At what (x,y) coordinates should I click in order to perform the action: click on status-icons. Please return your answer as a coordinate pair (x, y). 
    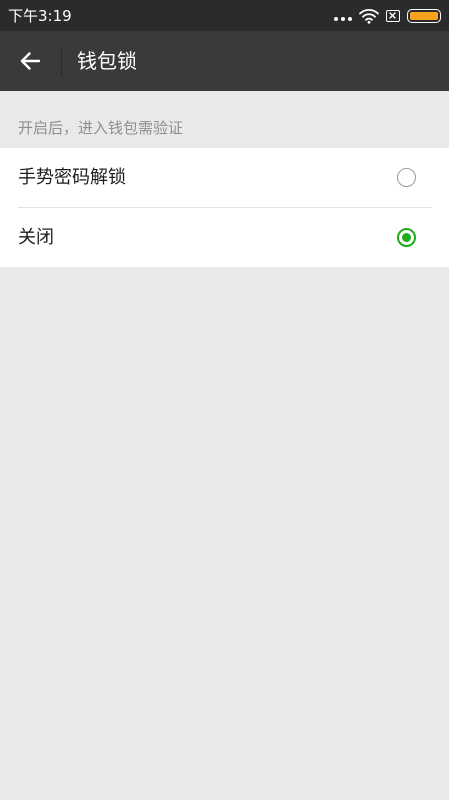
    Looking at the image, I should click on (387, 16).